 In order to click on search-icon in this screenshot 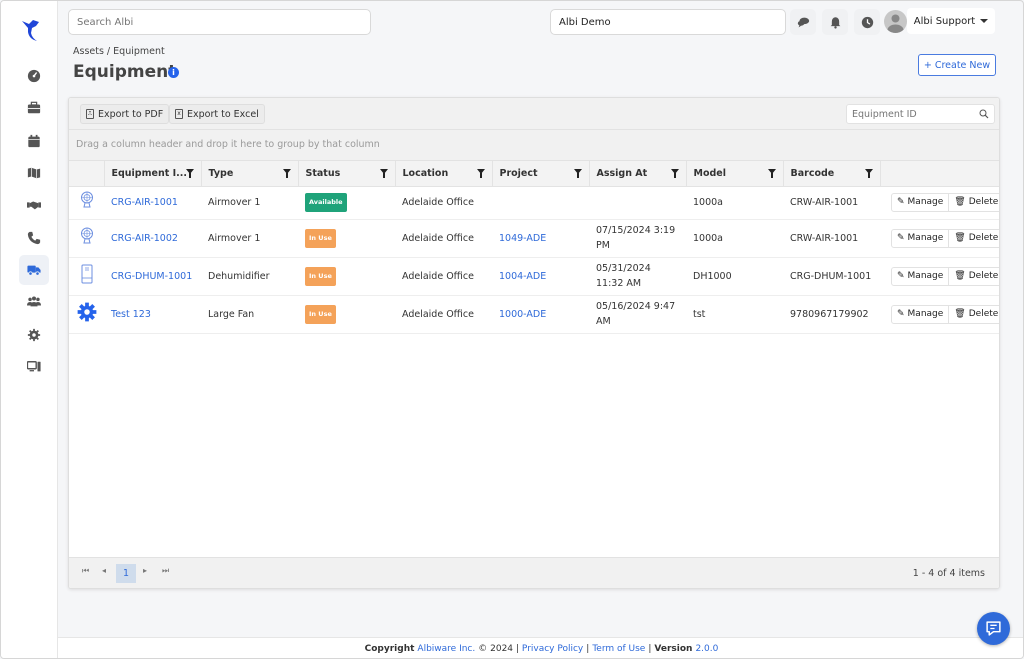, I will do `click(984, 114)`.